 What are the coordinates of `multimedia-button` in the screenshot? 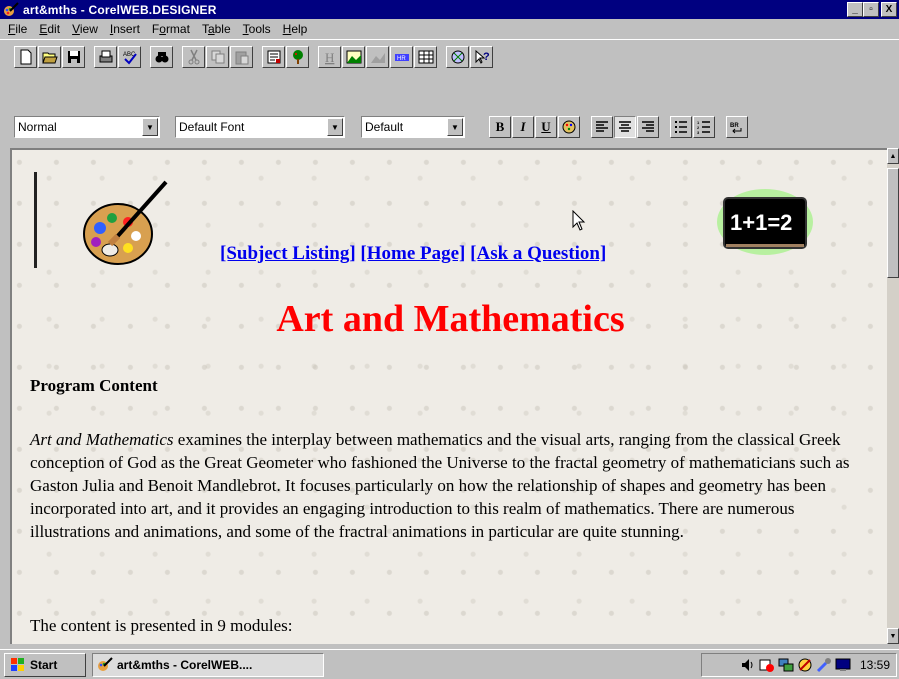 It's located at (457, 56).